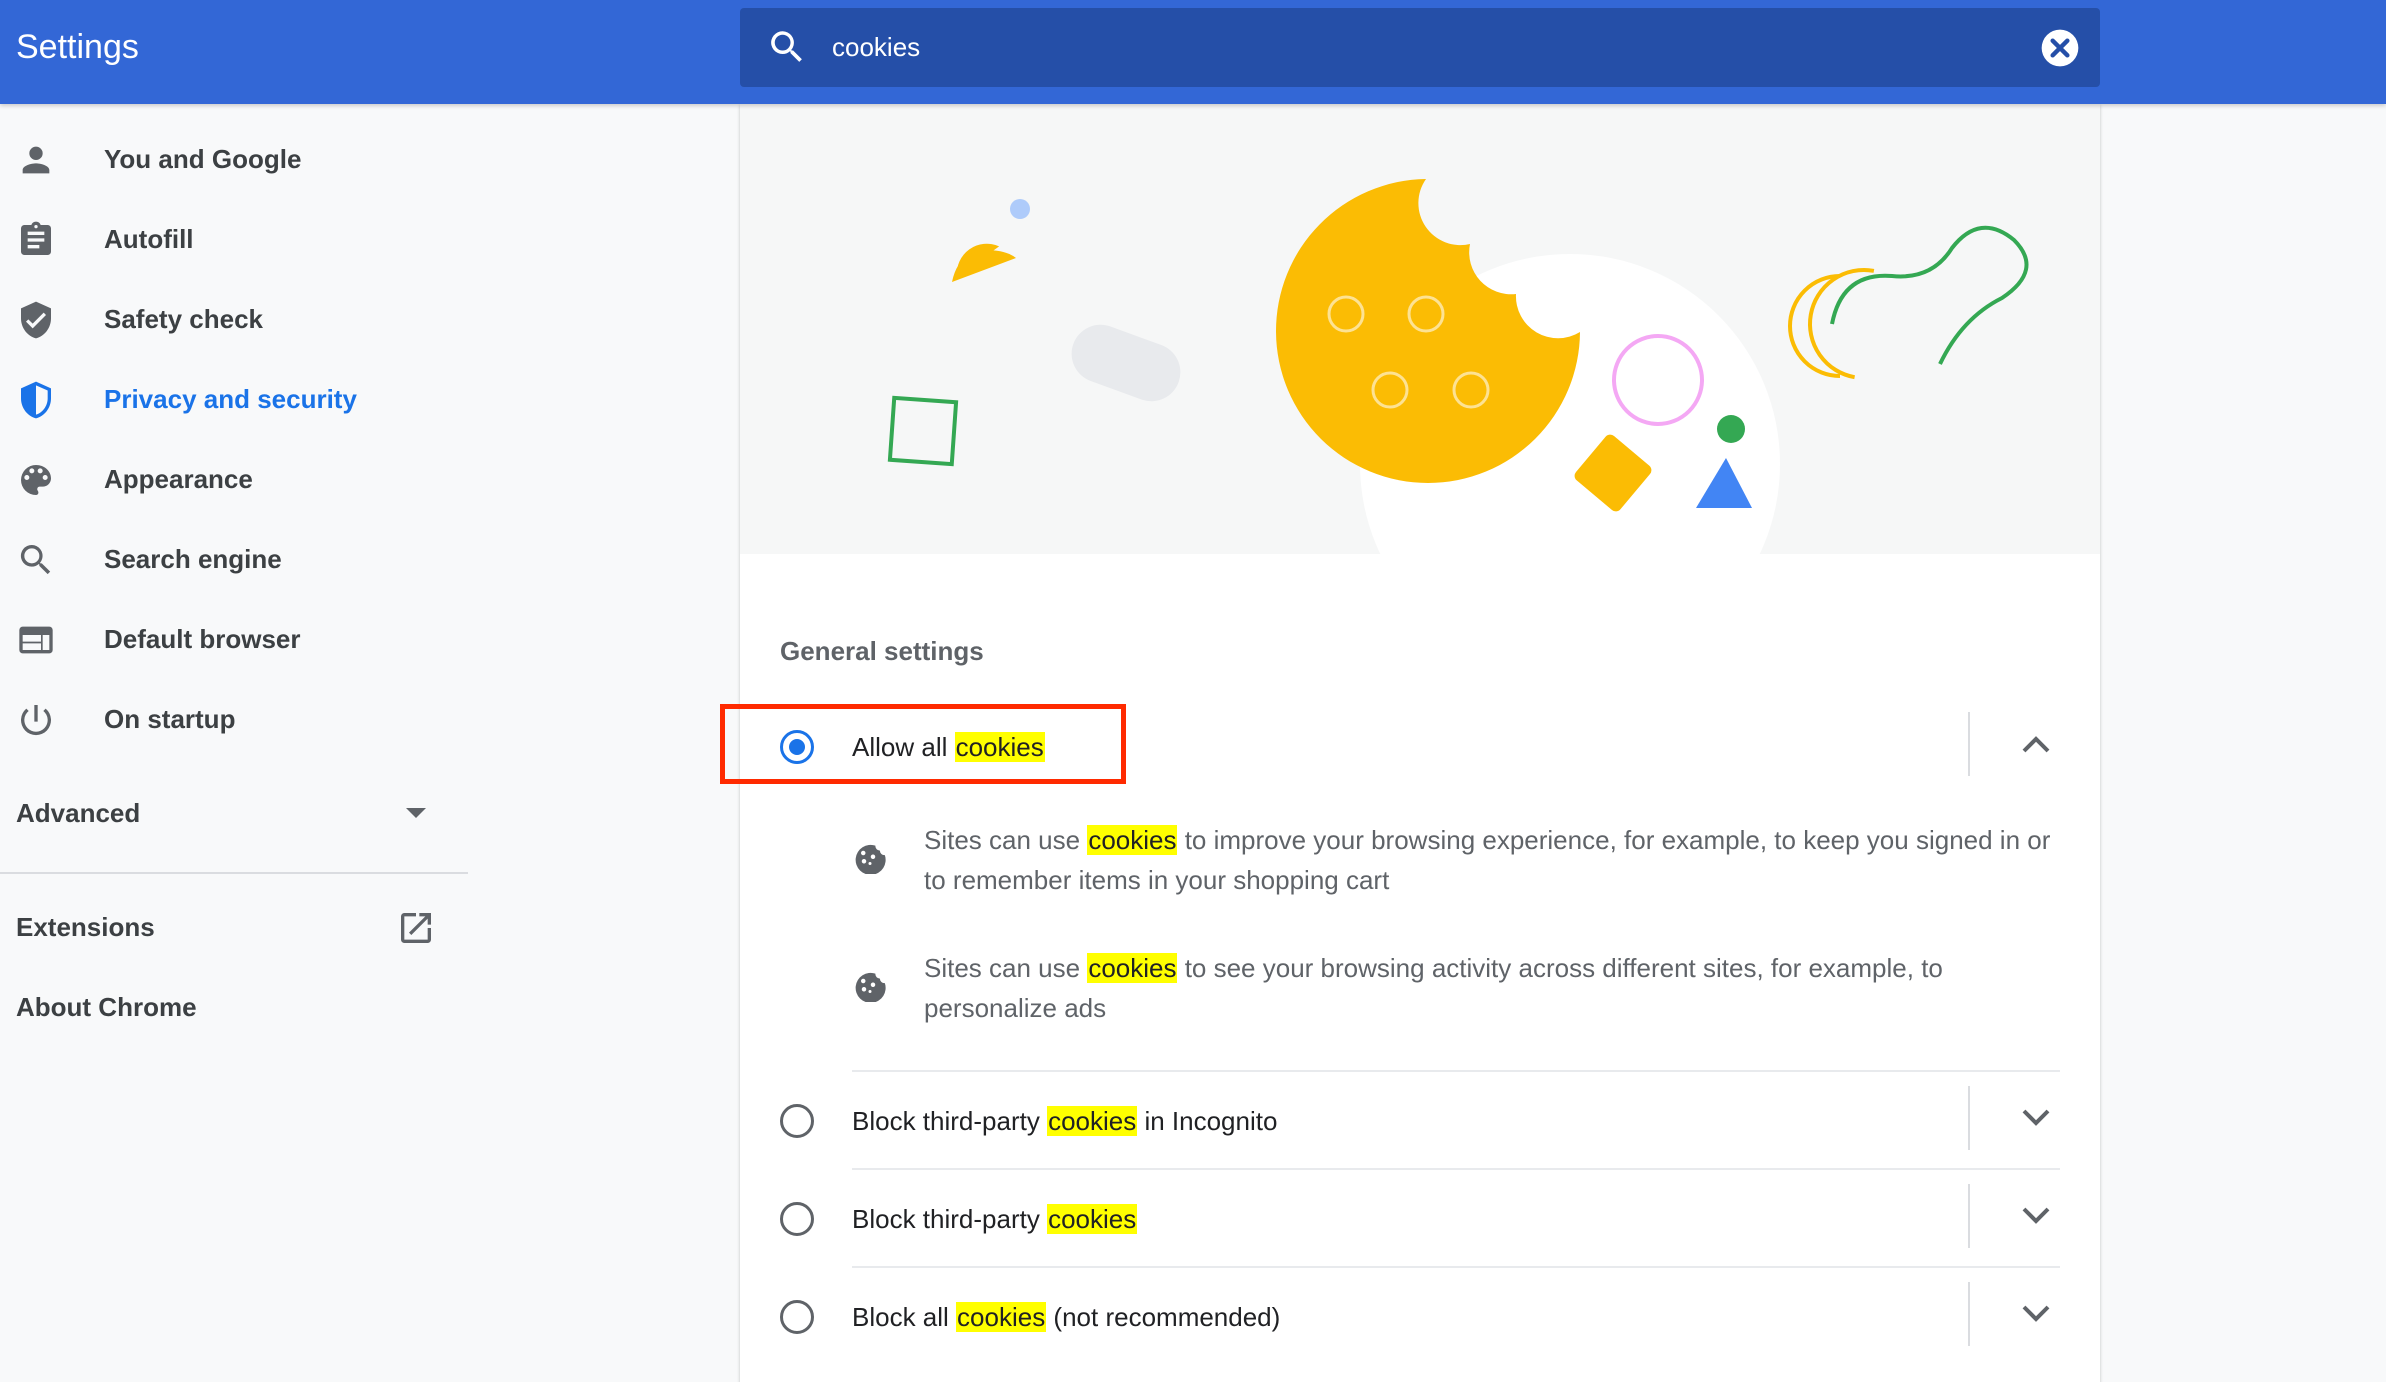  What do you see at coordinates (202, 639) in the screenshot?
I see `sidebar-item-label: Default browser` at bounding box center [202, 639].